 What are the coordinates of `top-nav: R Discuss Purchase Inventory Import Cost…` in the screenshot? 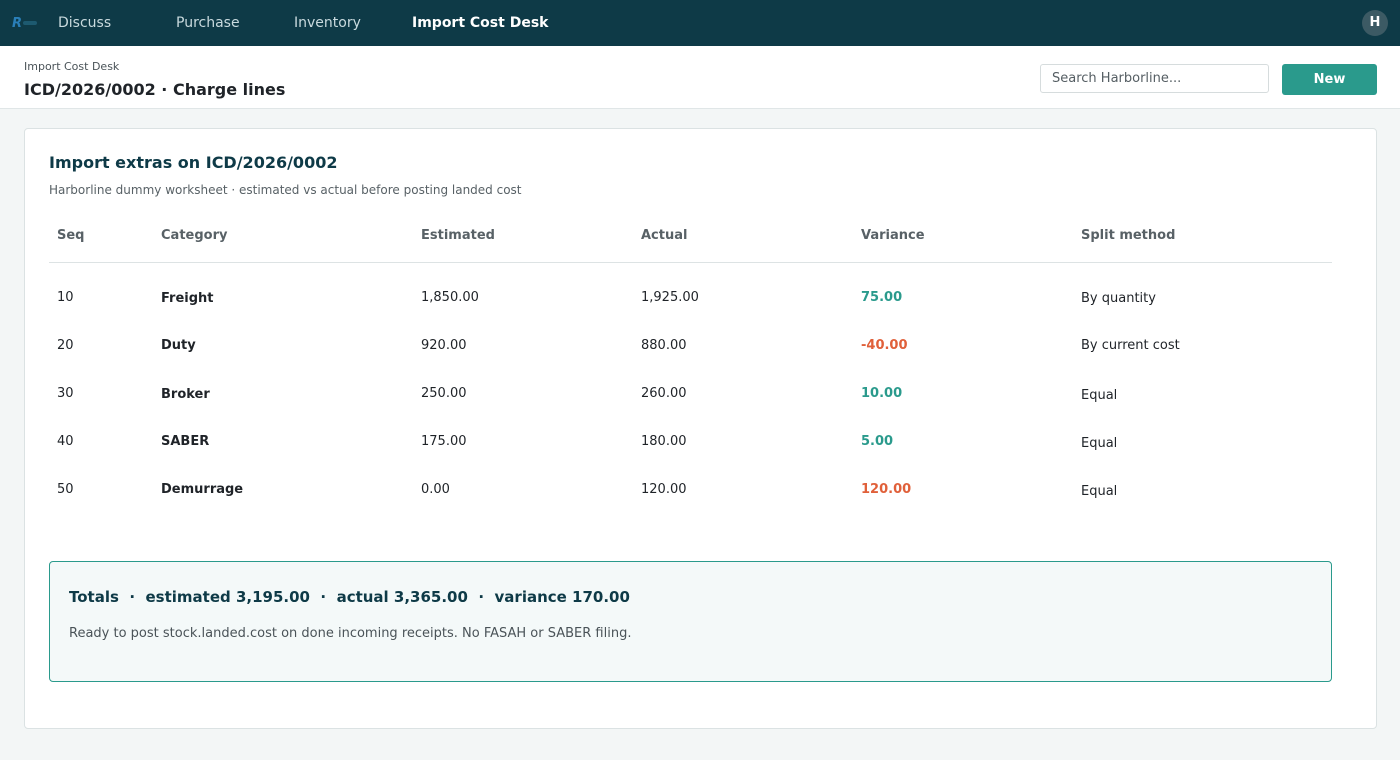 It's located at (700, 23).